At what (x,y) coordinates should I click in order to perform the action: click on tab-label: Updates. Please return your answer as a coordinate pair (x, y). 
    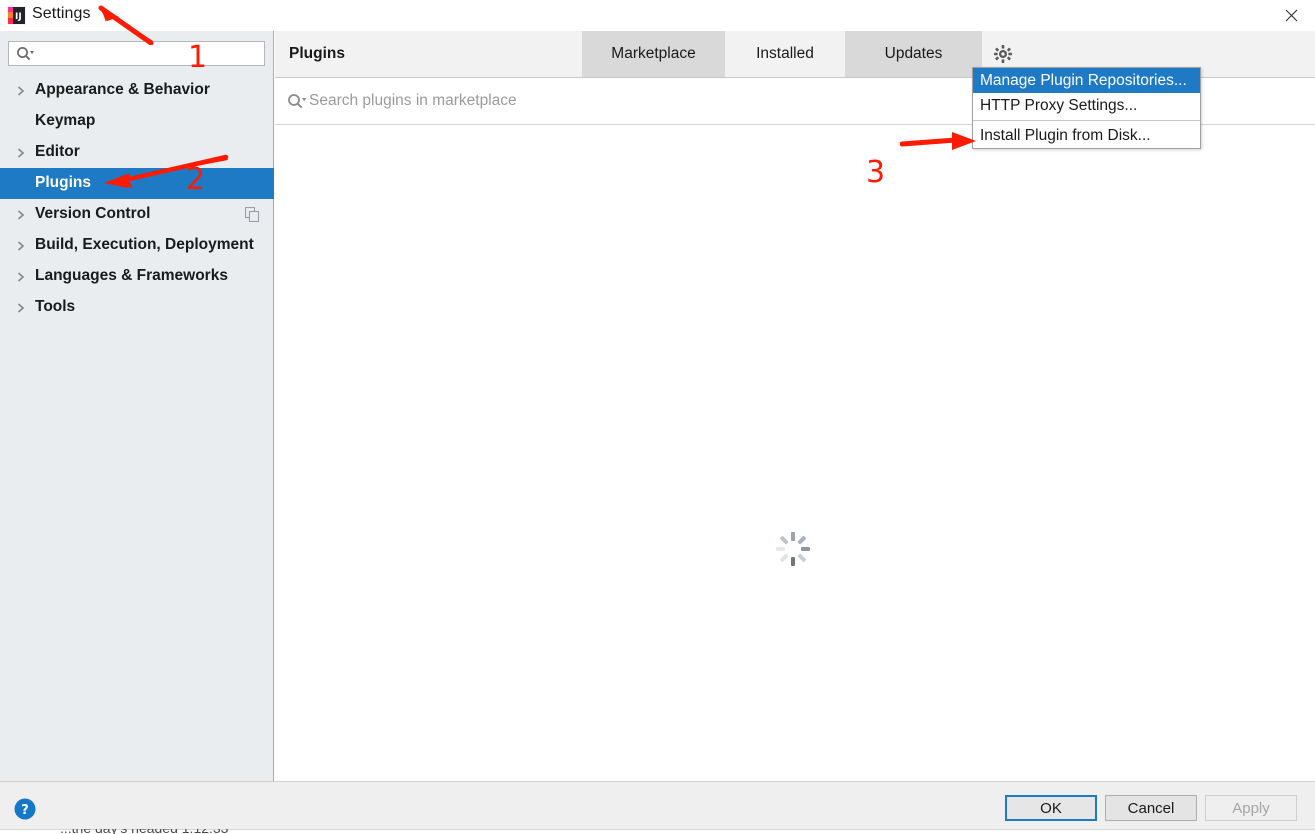
    Looking at the image, I should click on (913, 53).